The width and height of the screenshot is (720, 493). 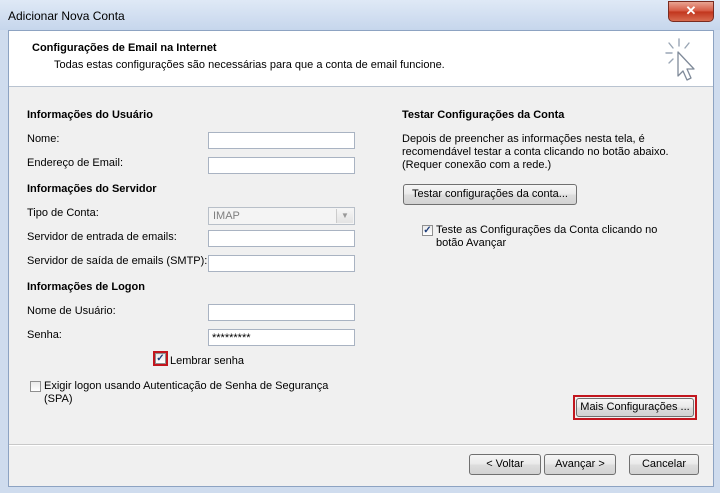 What do you see at coordinates (66, 16) in the screenshot?
I see `window-title: Adicionar Nova Conta` at bounding box center [66, 16].